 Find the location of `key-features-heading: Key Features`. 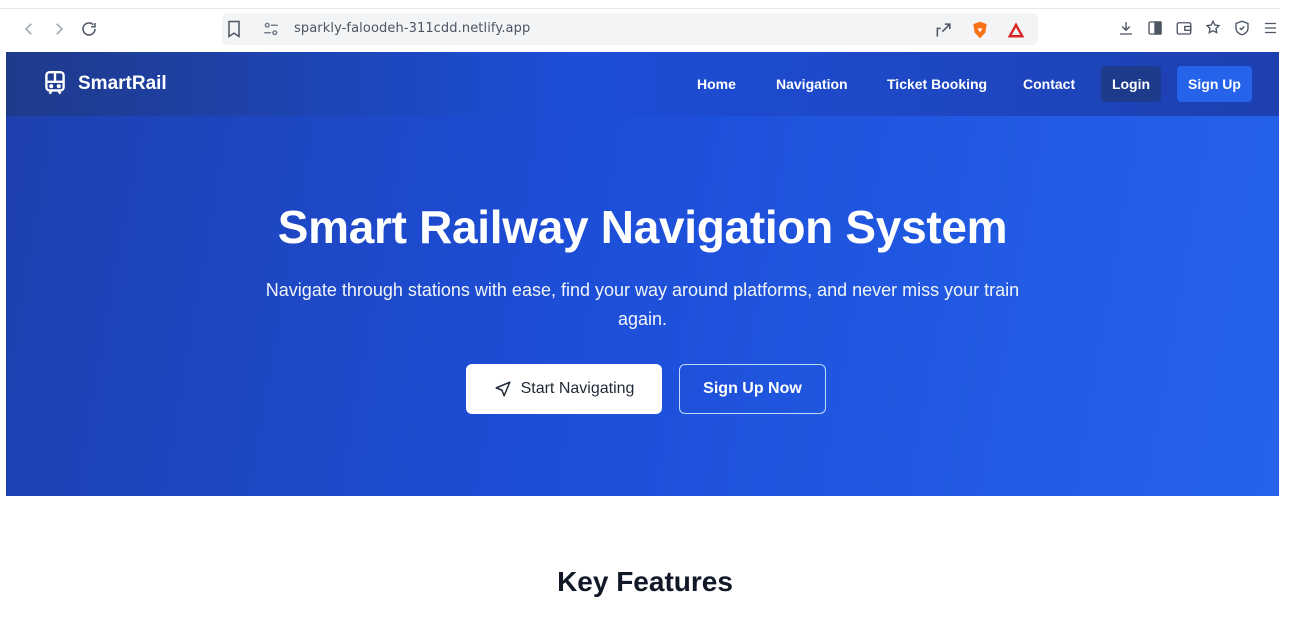

key-features-heading: Key Features is located at coordinates (645, 581).